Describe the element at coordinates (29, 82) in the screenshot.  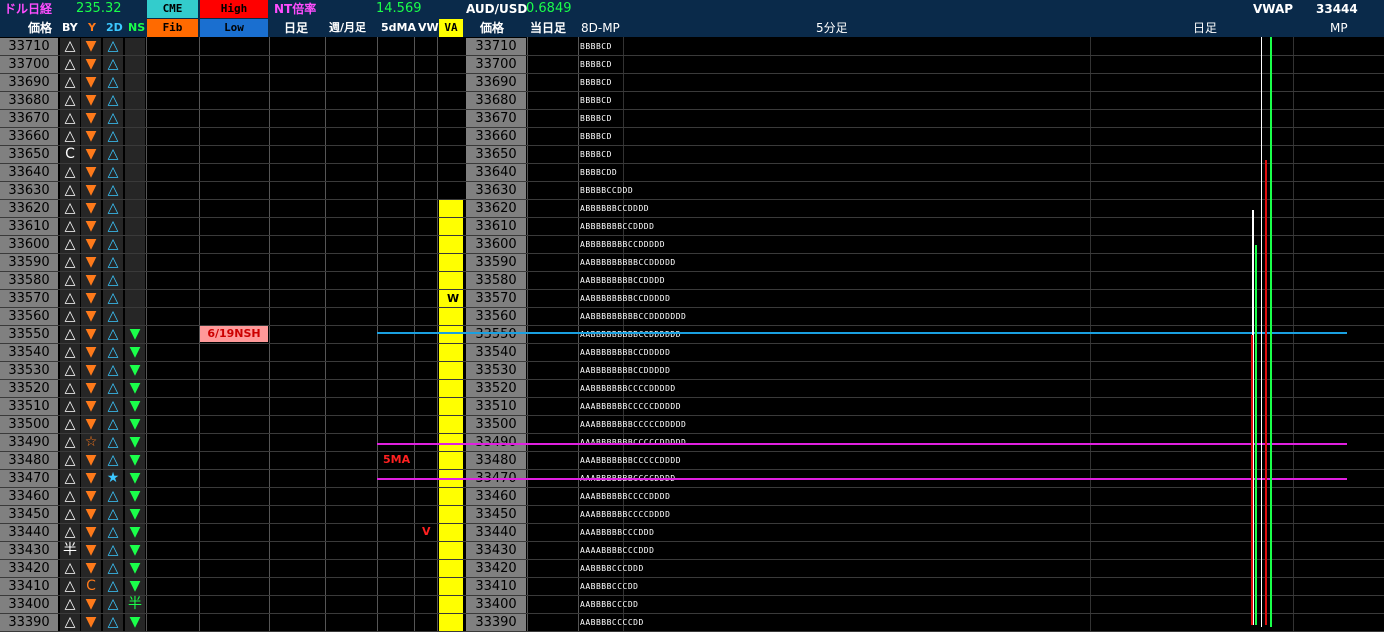
I see `price-cell: 33690` at that location.